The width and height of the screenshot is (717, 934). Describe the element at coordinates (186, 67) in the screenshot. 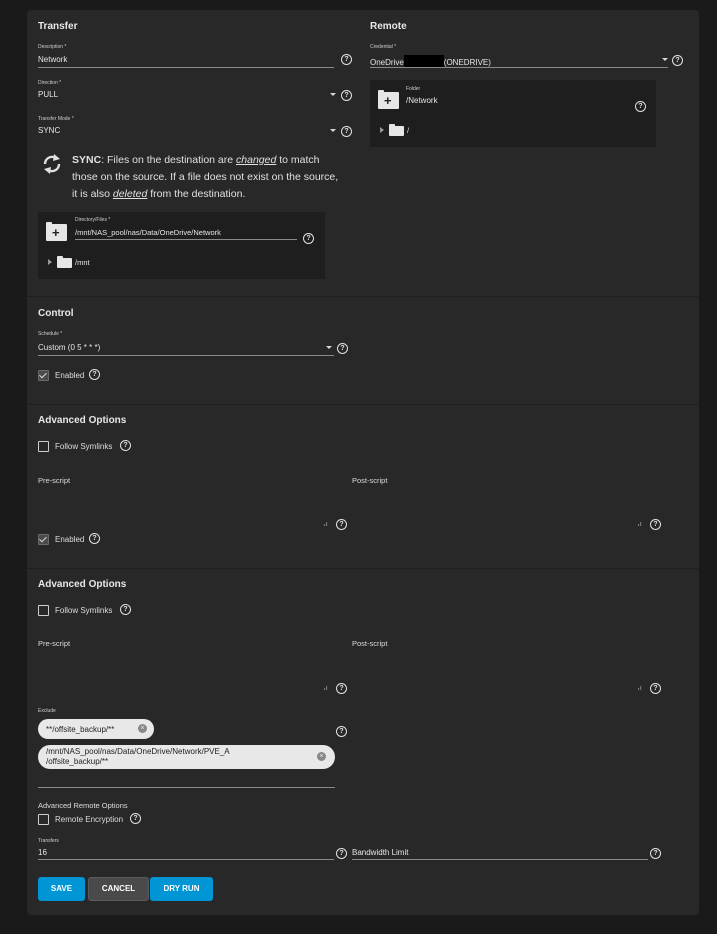

I see `description-underline` at that location.